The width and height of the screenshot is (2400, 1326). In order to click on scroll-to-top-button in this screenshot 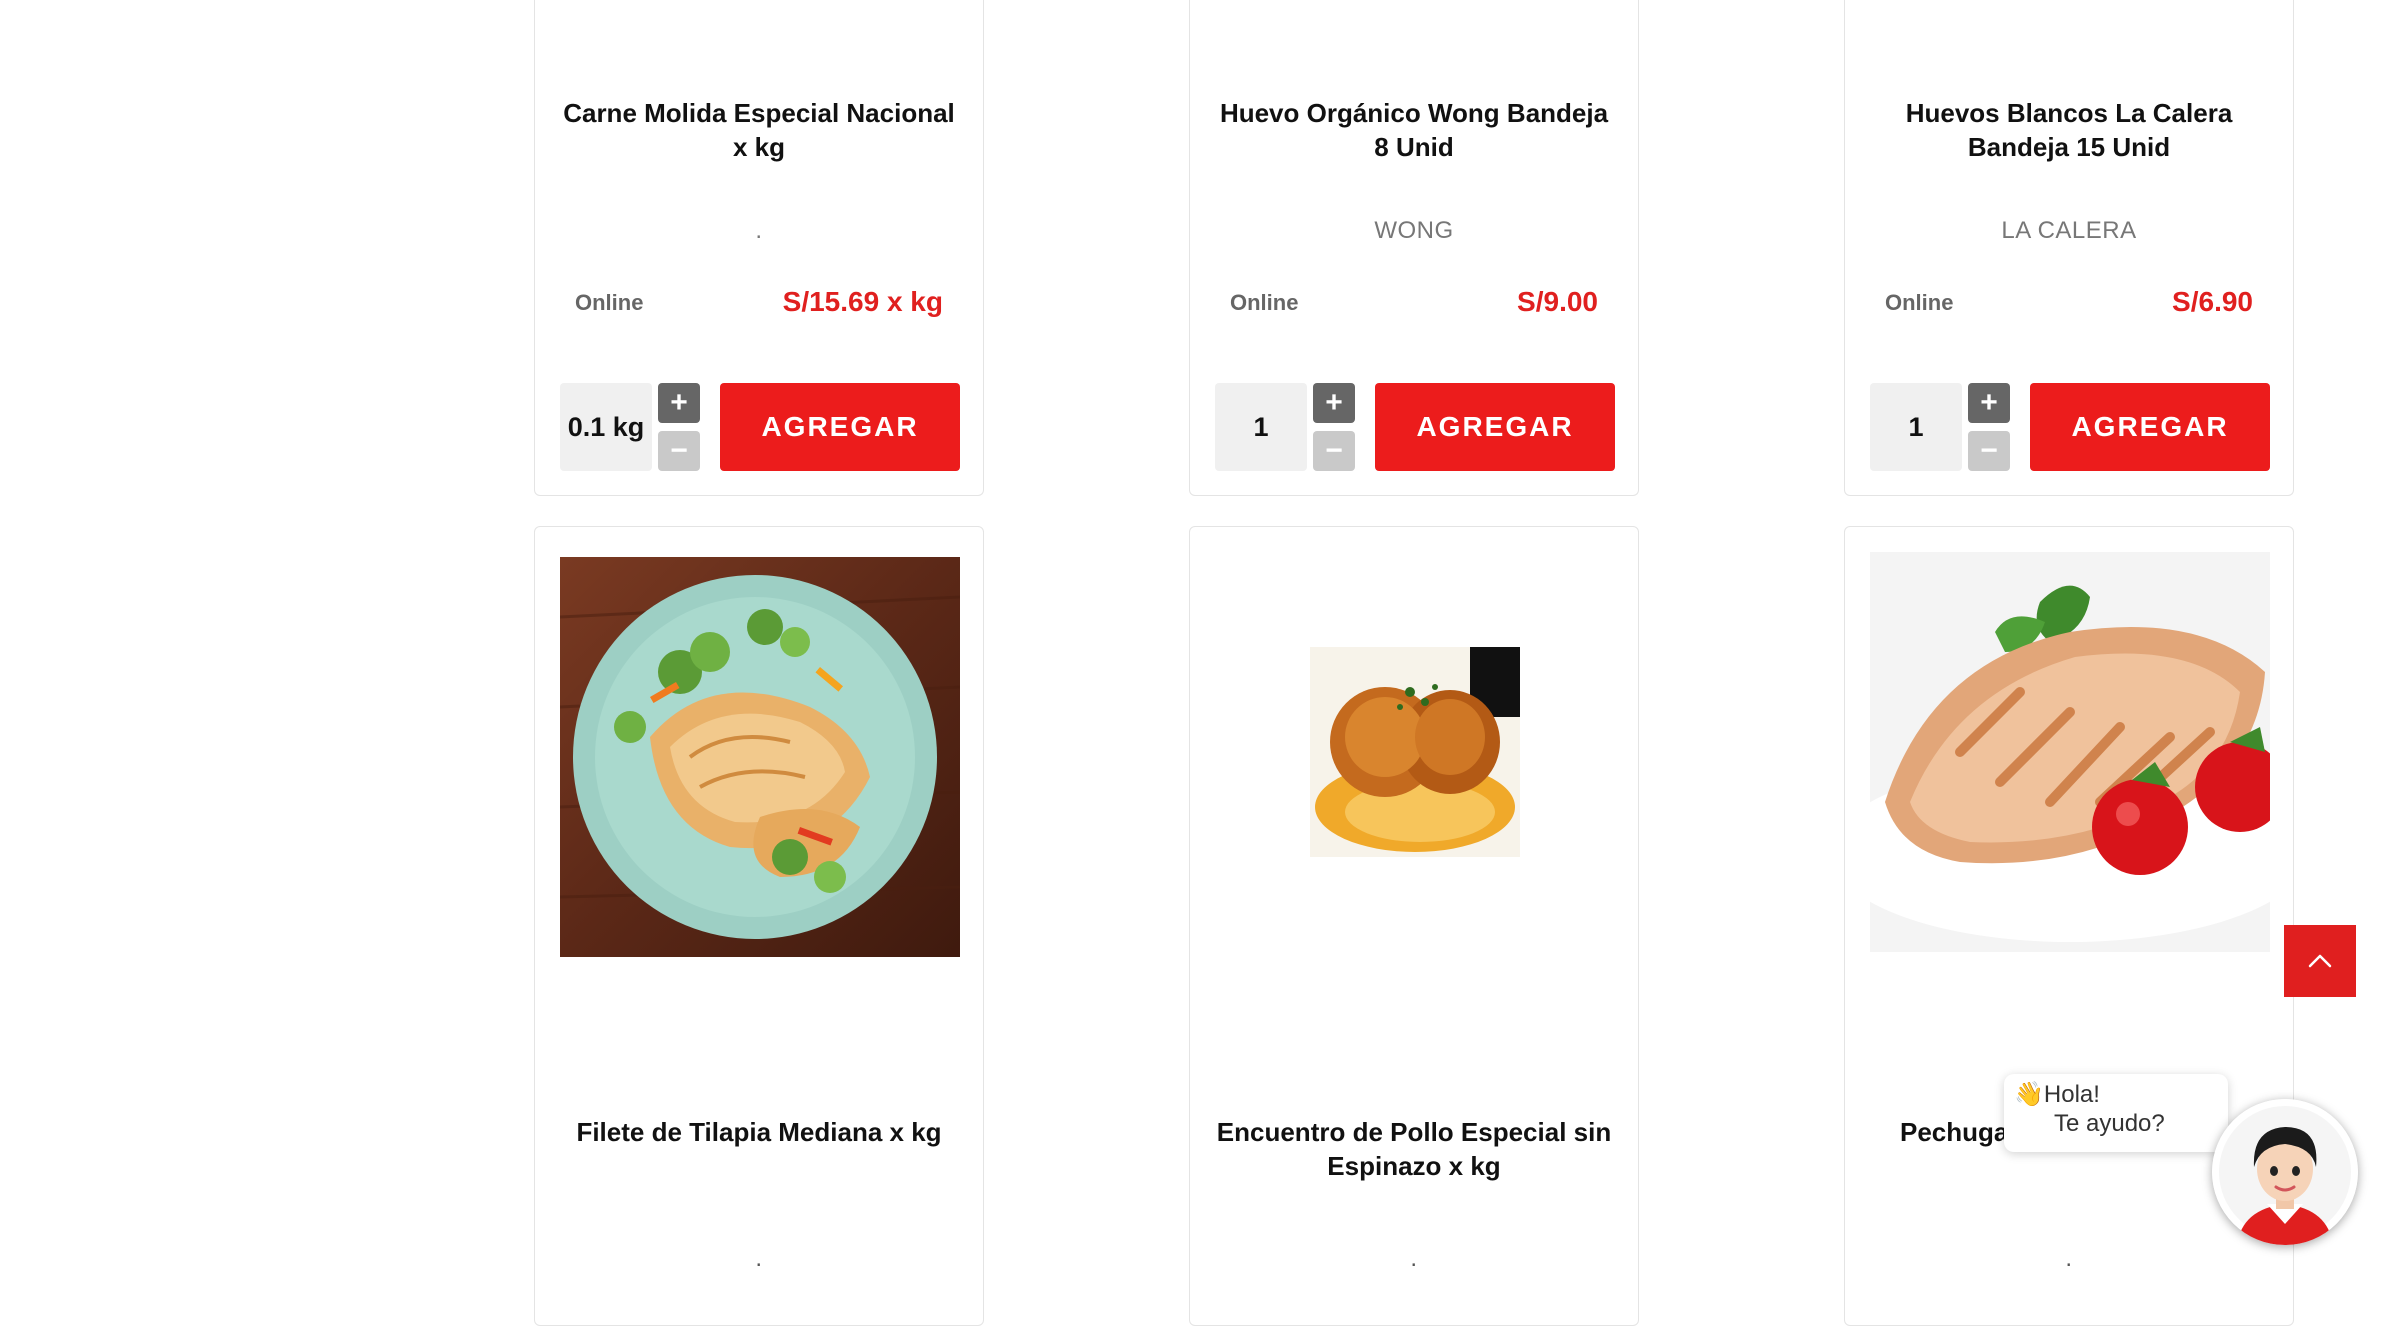, I will do `click(2320, 961)`.